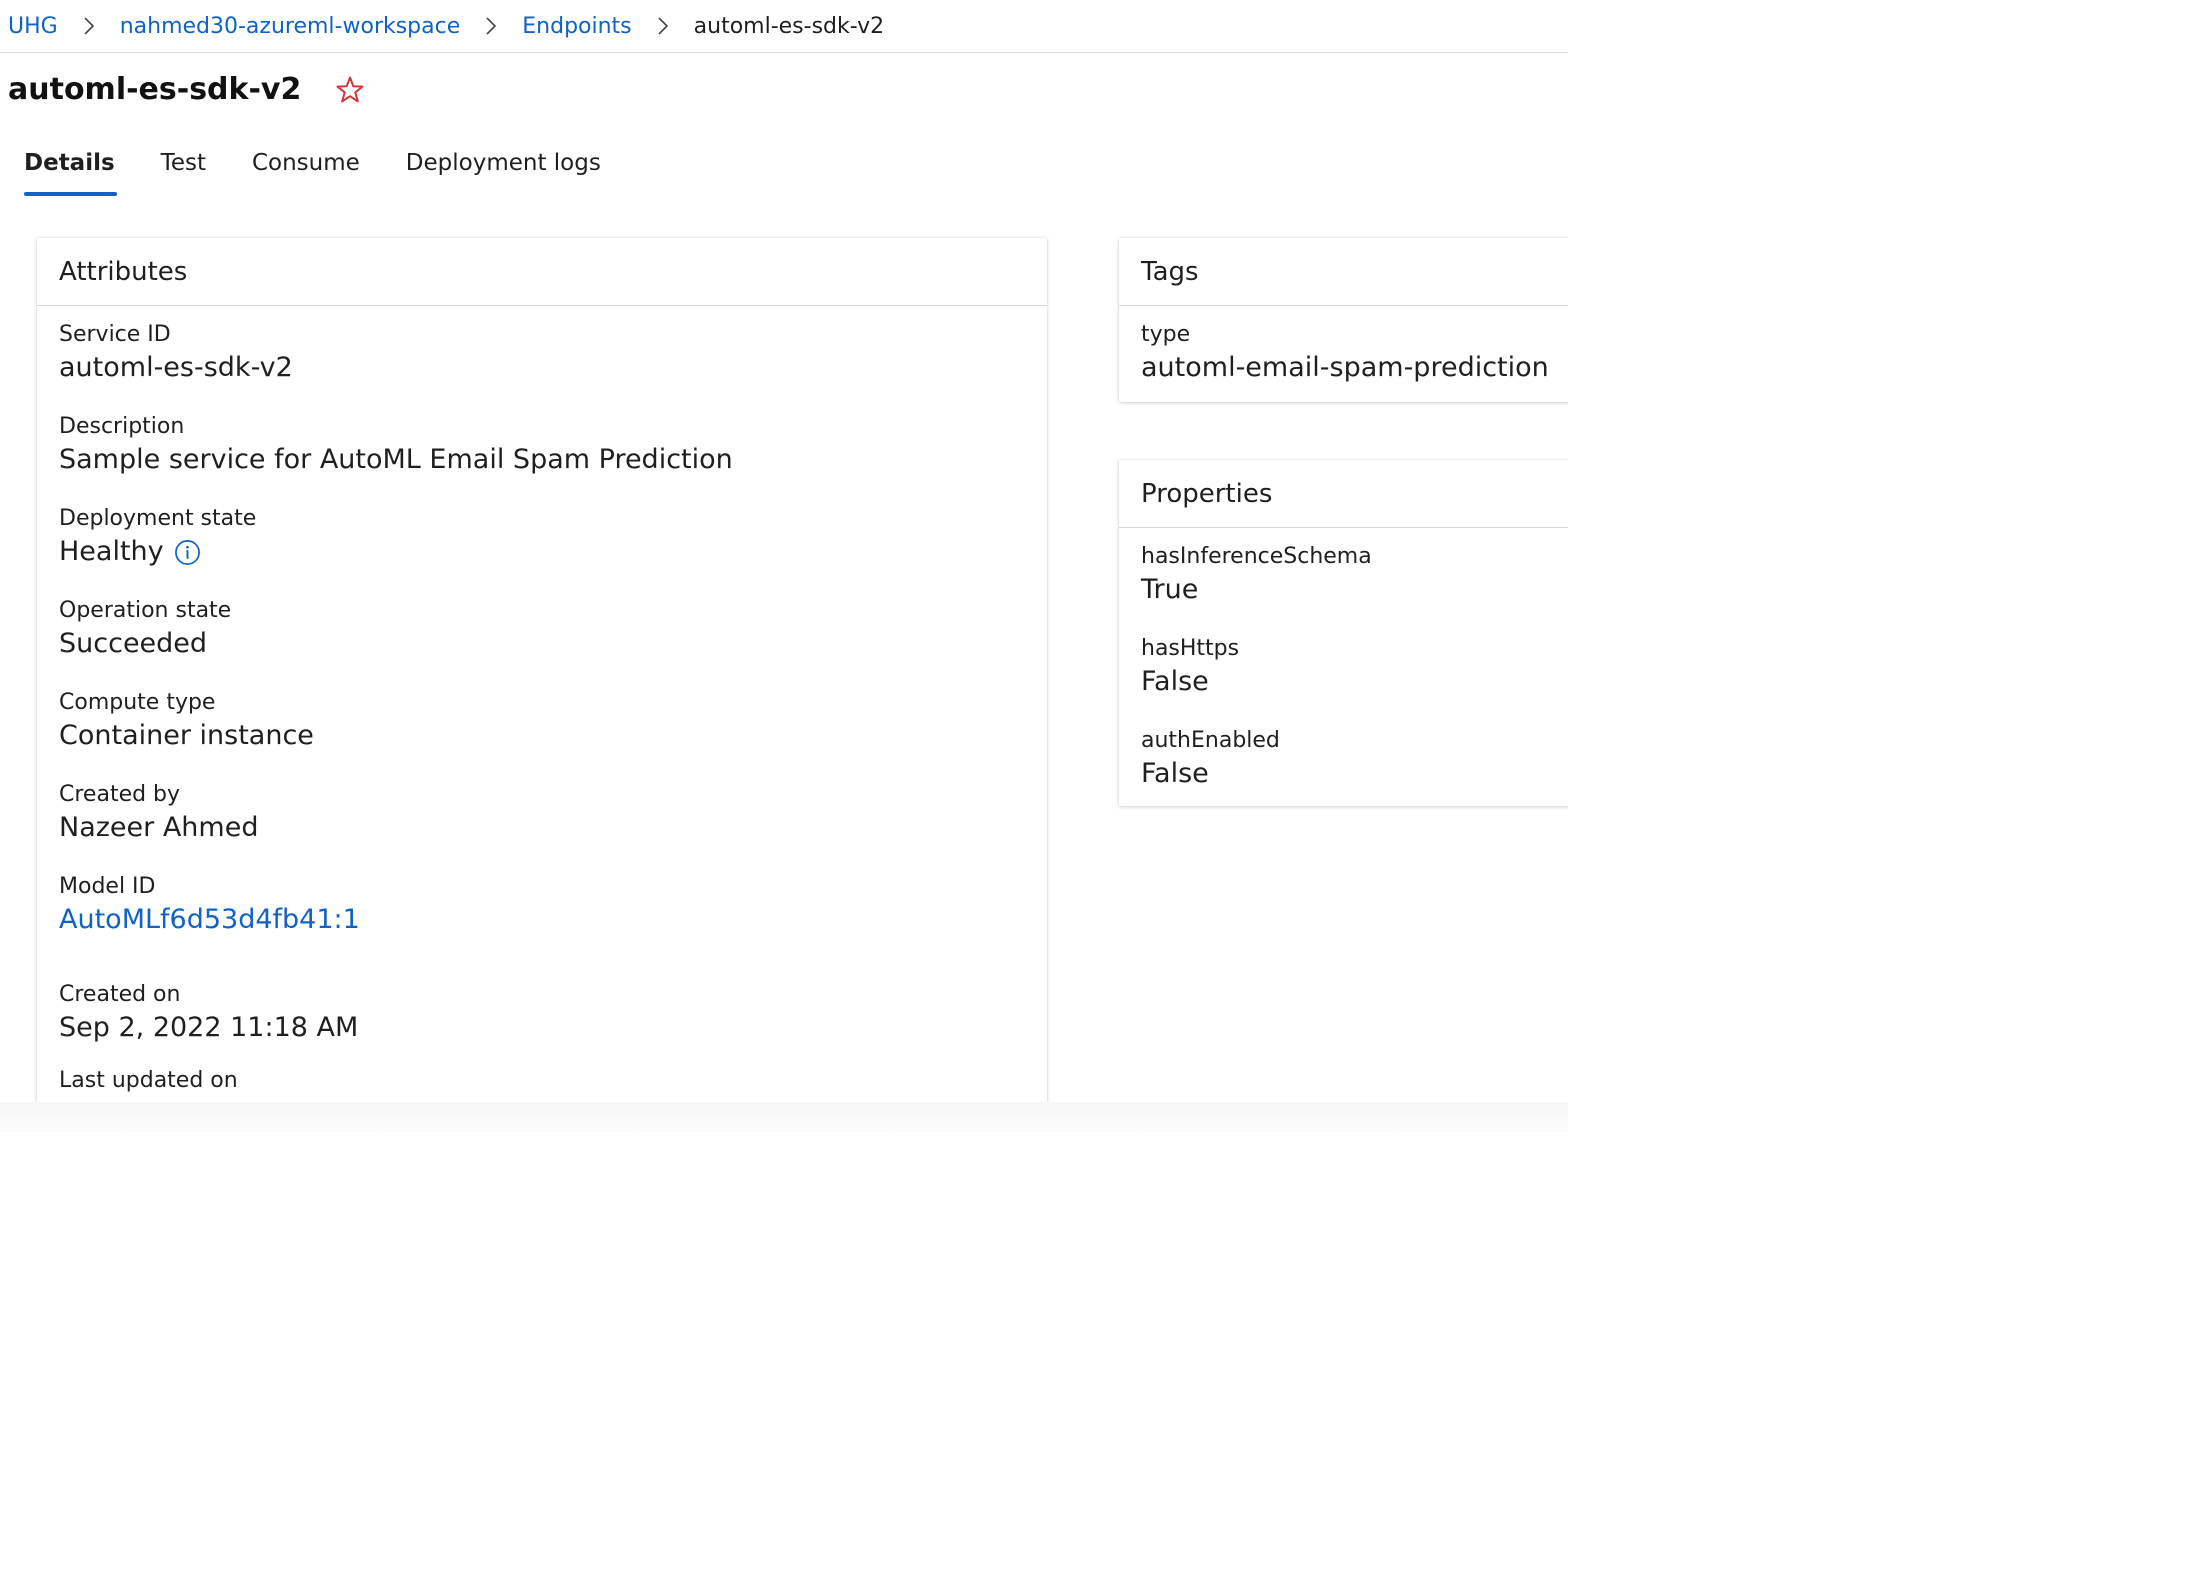 The height and width of the screenshot is (1592, 2206). Describe the element at coordinates (183, 173) in the screenshot. I see `tab-test: Test` at that location.